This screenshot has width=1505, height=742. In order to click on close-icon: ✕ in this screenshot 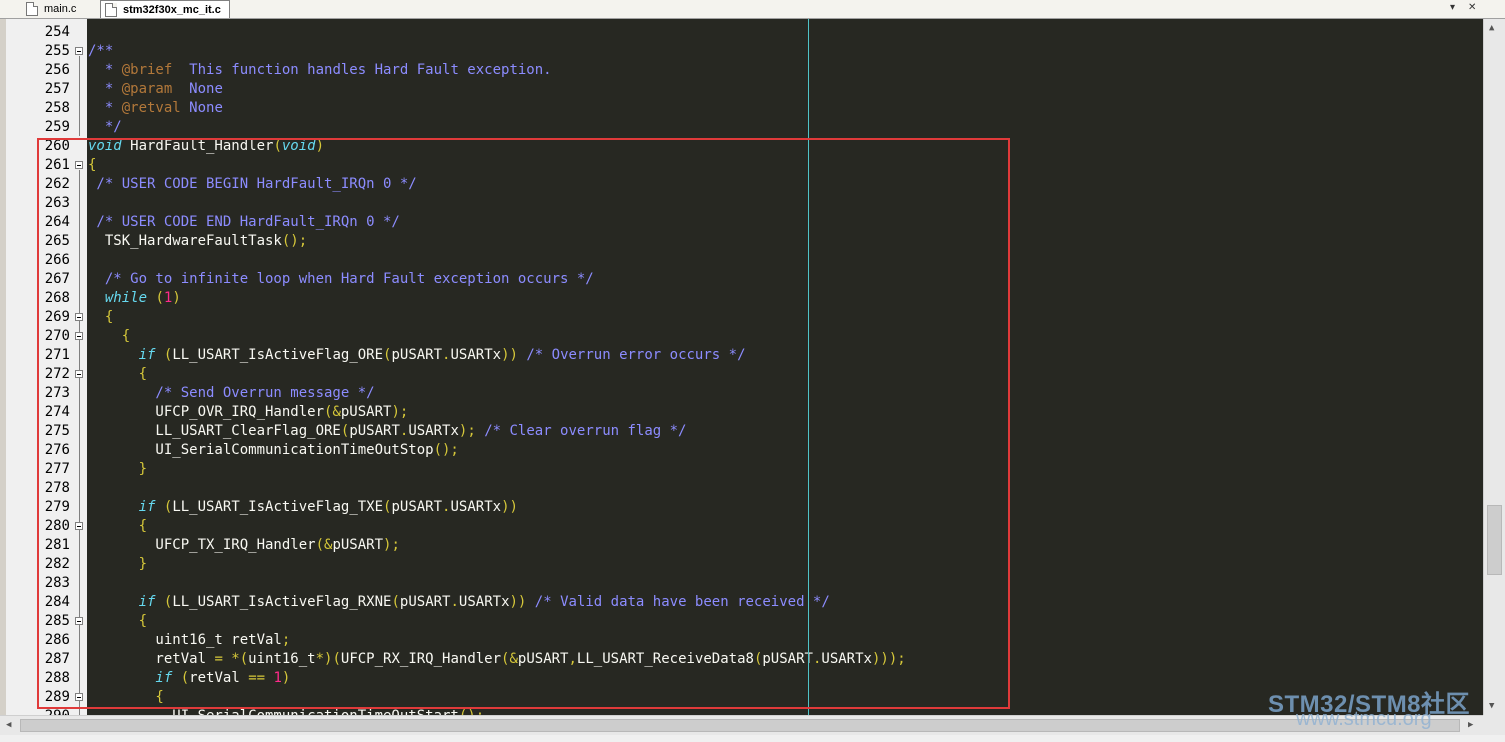, I will do `click(1472, 7)`.